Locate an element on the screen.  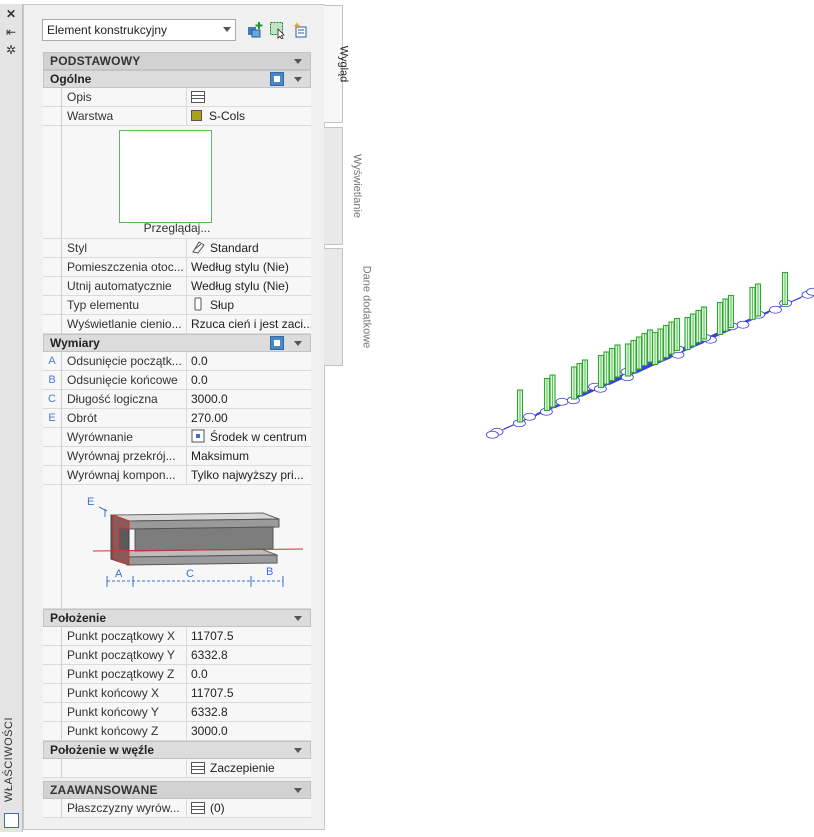
category-wymiary: Wymiary is located at coordinates (177, 343).